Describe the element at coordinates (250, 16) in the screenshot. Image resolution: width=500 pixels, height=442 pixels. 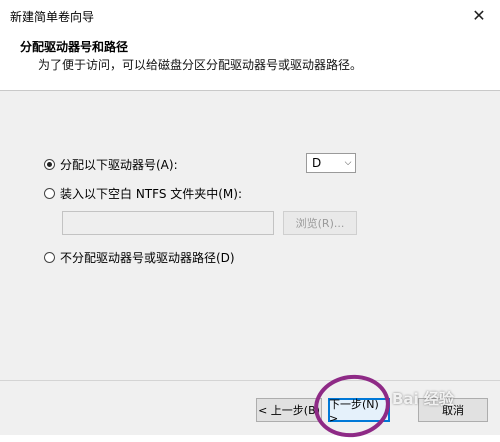
I see `title-bar: 新建简单卷向导 ✕` at that location.